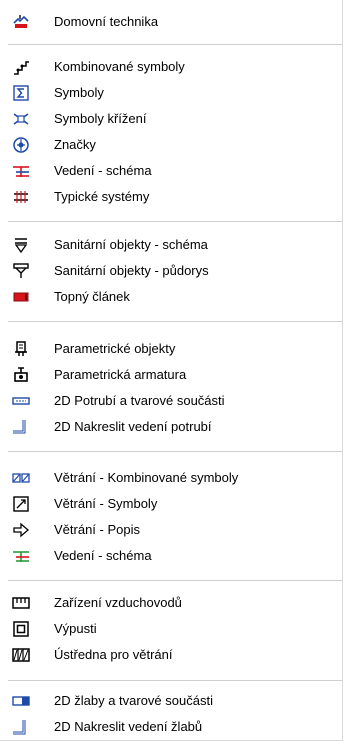 This screenshot has width=344, height=742. I want to click on menu-item-sanitarni-pudorys: Sanitární objekty - půdorys, so click(171, 271).